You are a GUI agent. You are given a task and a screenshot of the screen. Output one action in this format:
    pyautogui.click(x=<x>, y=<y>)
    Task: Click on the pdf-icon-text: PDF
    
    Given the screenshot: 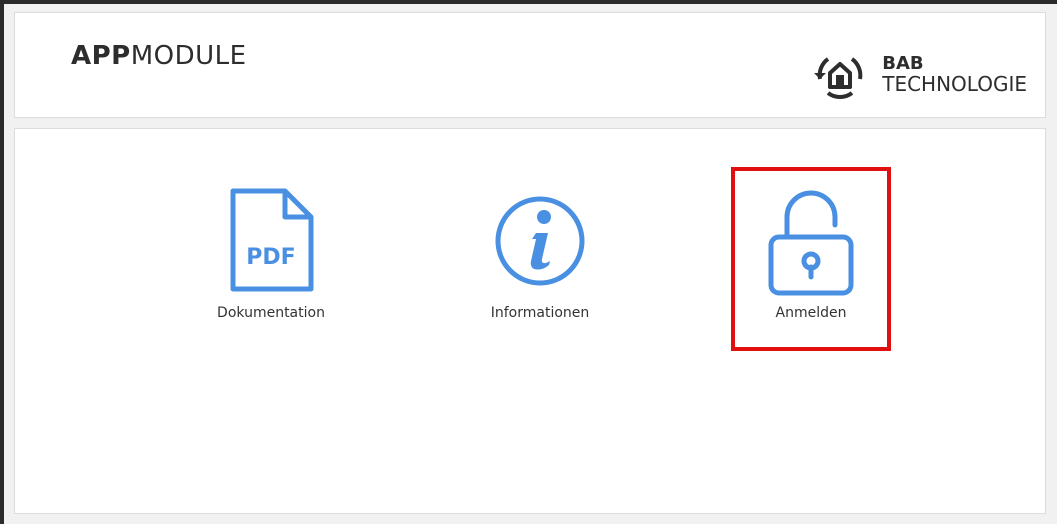 What is the action you would take?
    pyautogui.click(x=270, y=257)
    